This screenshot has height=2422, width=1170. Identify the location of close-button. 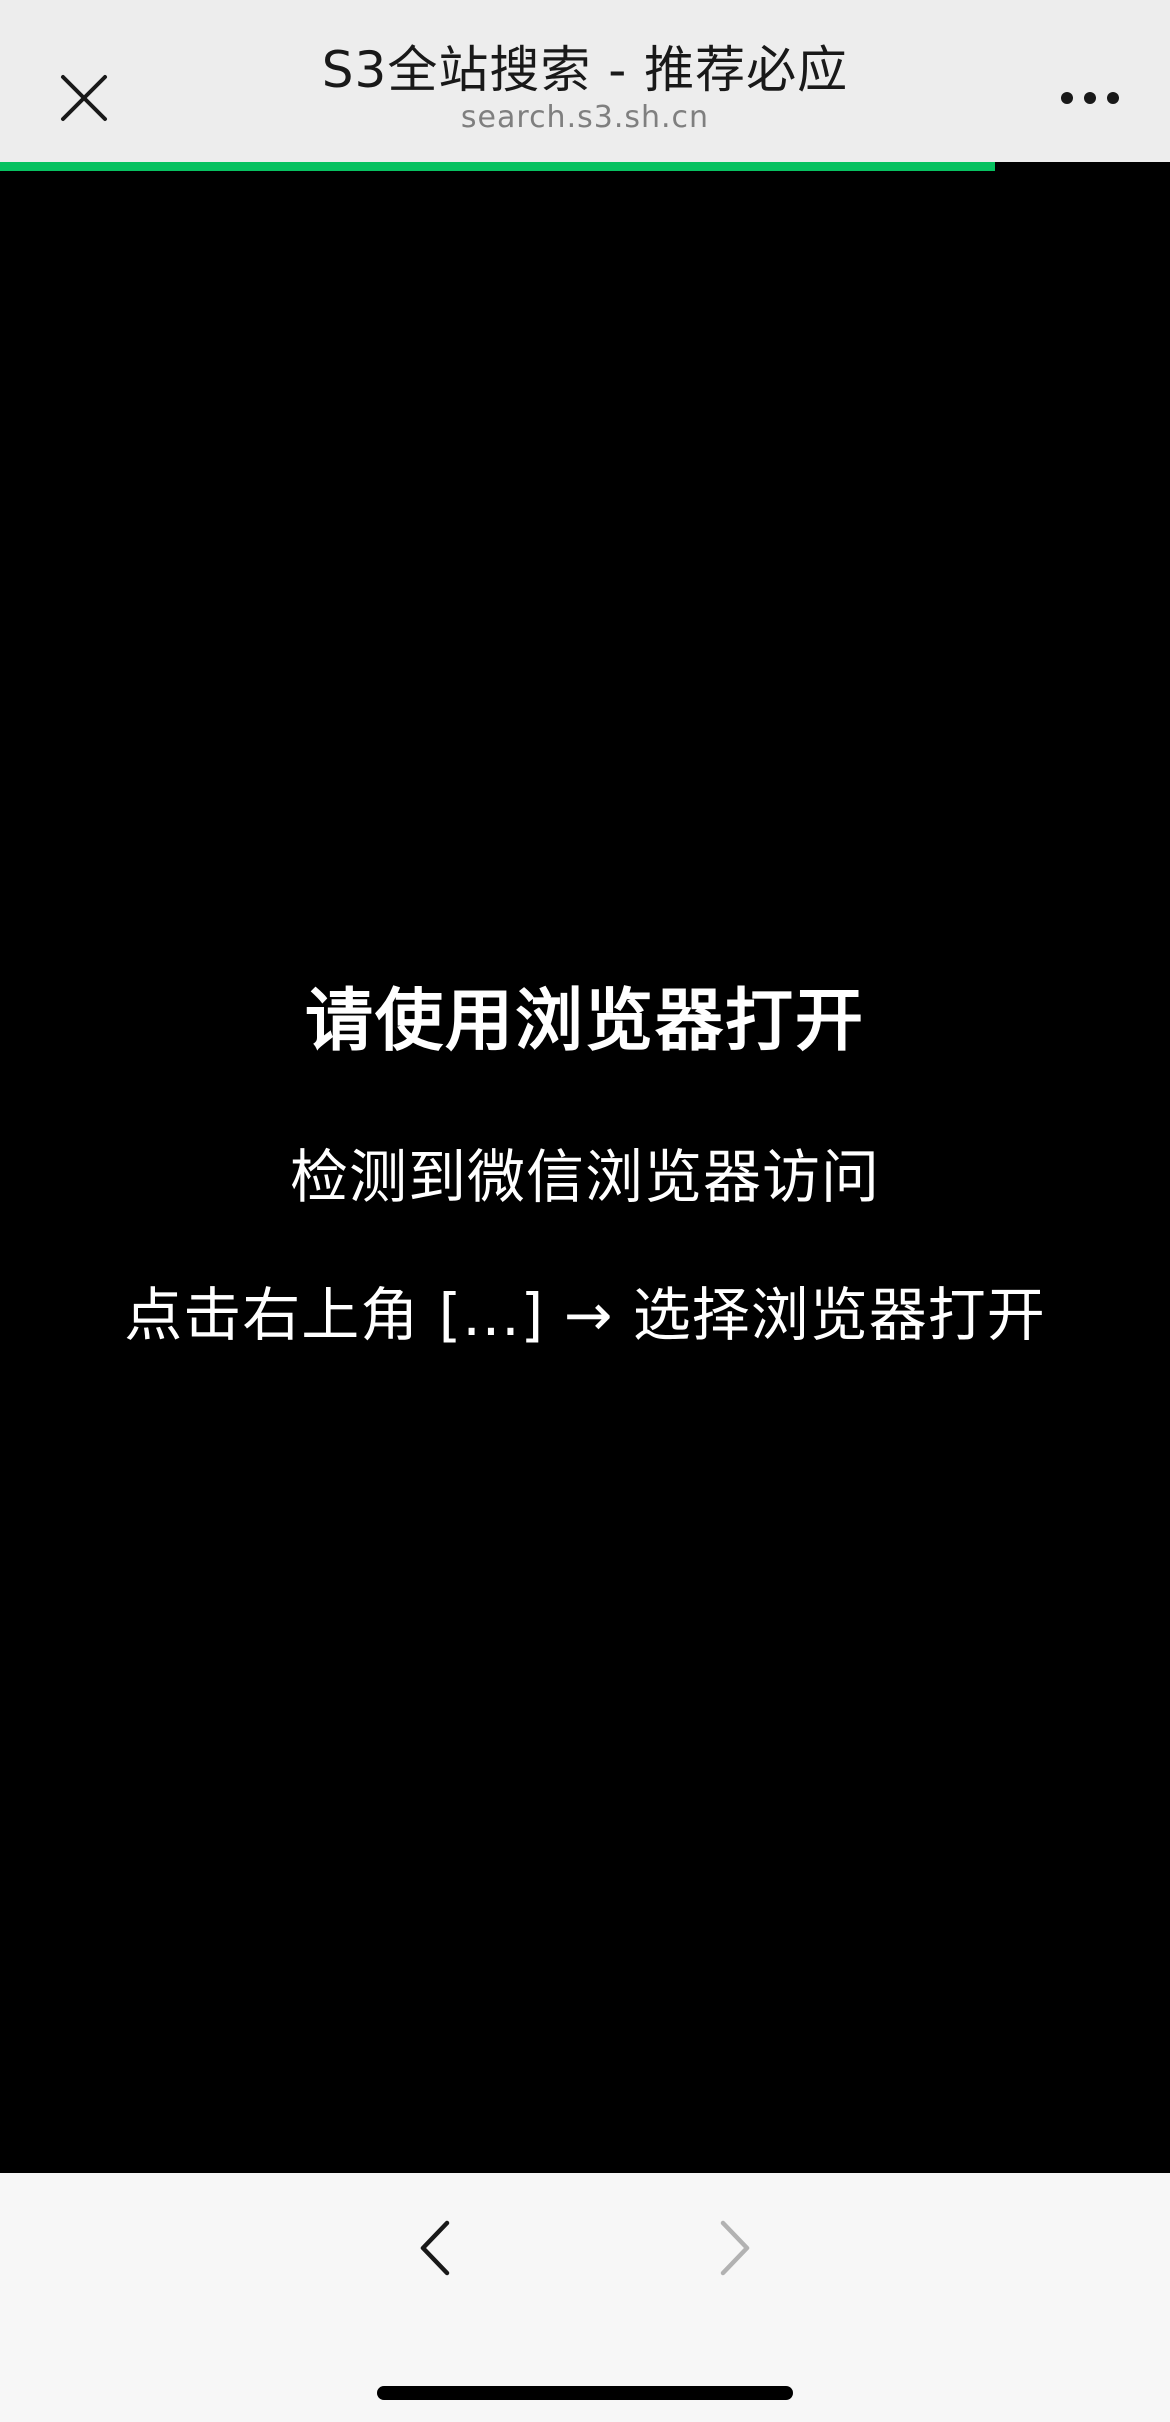
(84, 98).